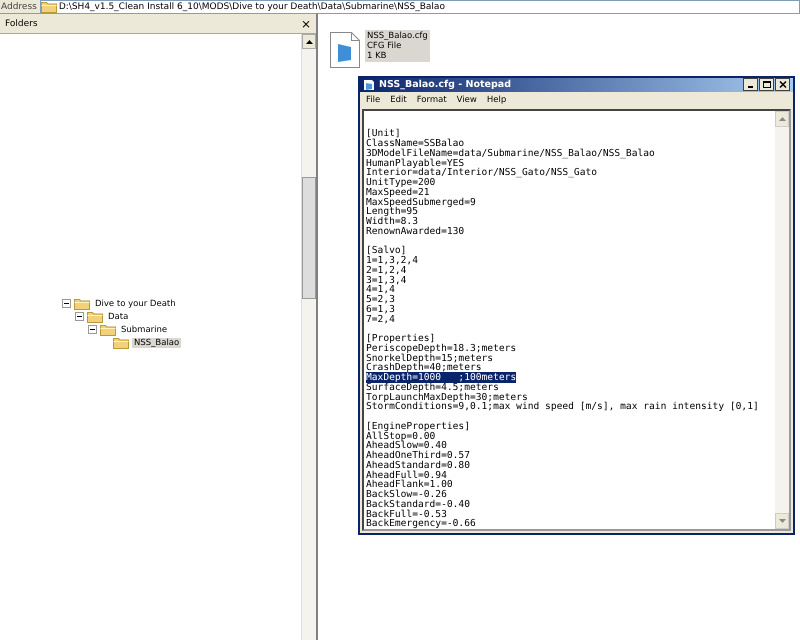 This screenshot has width=800, height=640. What do you see at coordinates (397, 46) in the screenshot?
I see `file-label: NSS_Balao.cfg CFG File 1 KB` at bounding box center [397, 46].